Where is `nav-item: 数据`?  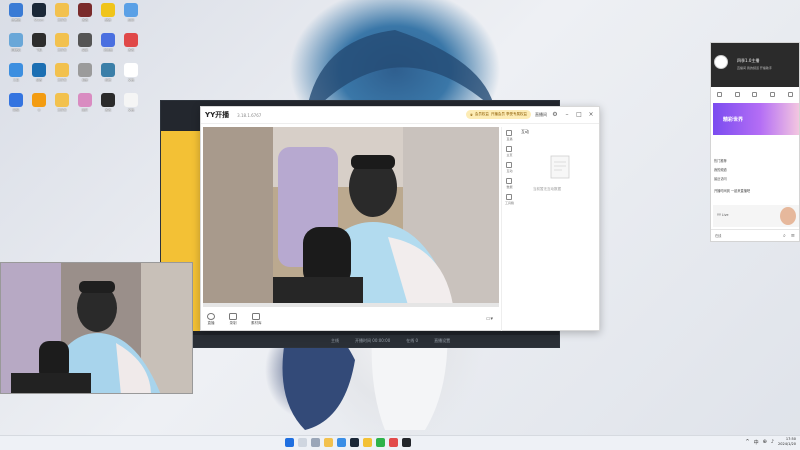
nav-item: 数据 is located at coordinates (509, 183).